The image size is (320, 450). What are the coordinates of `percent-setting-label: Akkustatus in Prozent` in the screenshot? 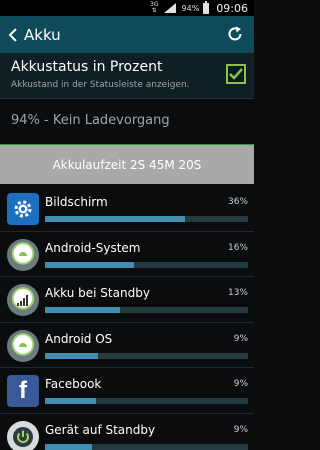 It's located at (87, 67).